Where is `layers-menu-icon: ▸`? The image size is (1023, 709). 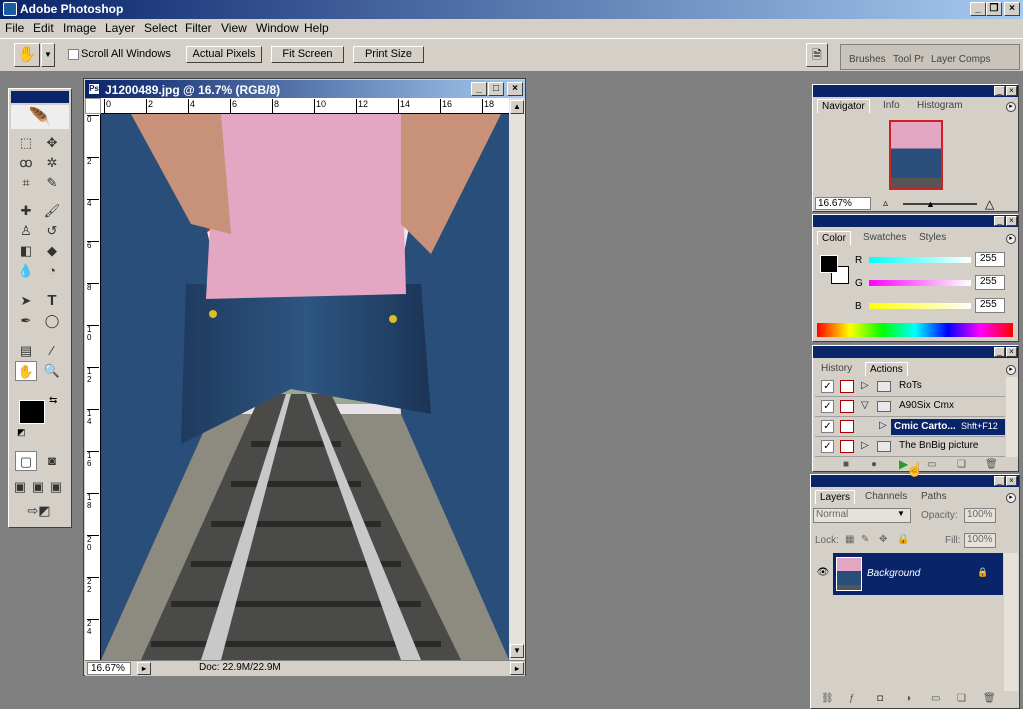 layers-menu-icon: ▸ is located at coordinates (1011, 498).